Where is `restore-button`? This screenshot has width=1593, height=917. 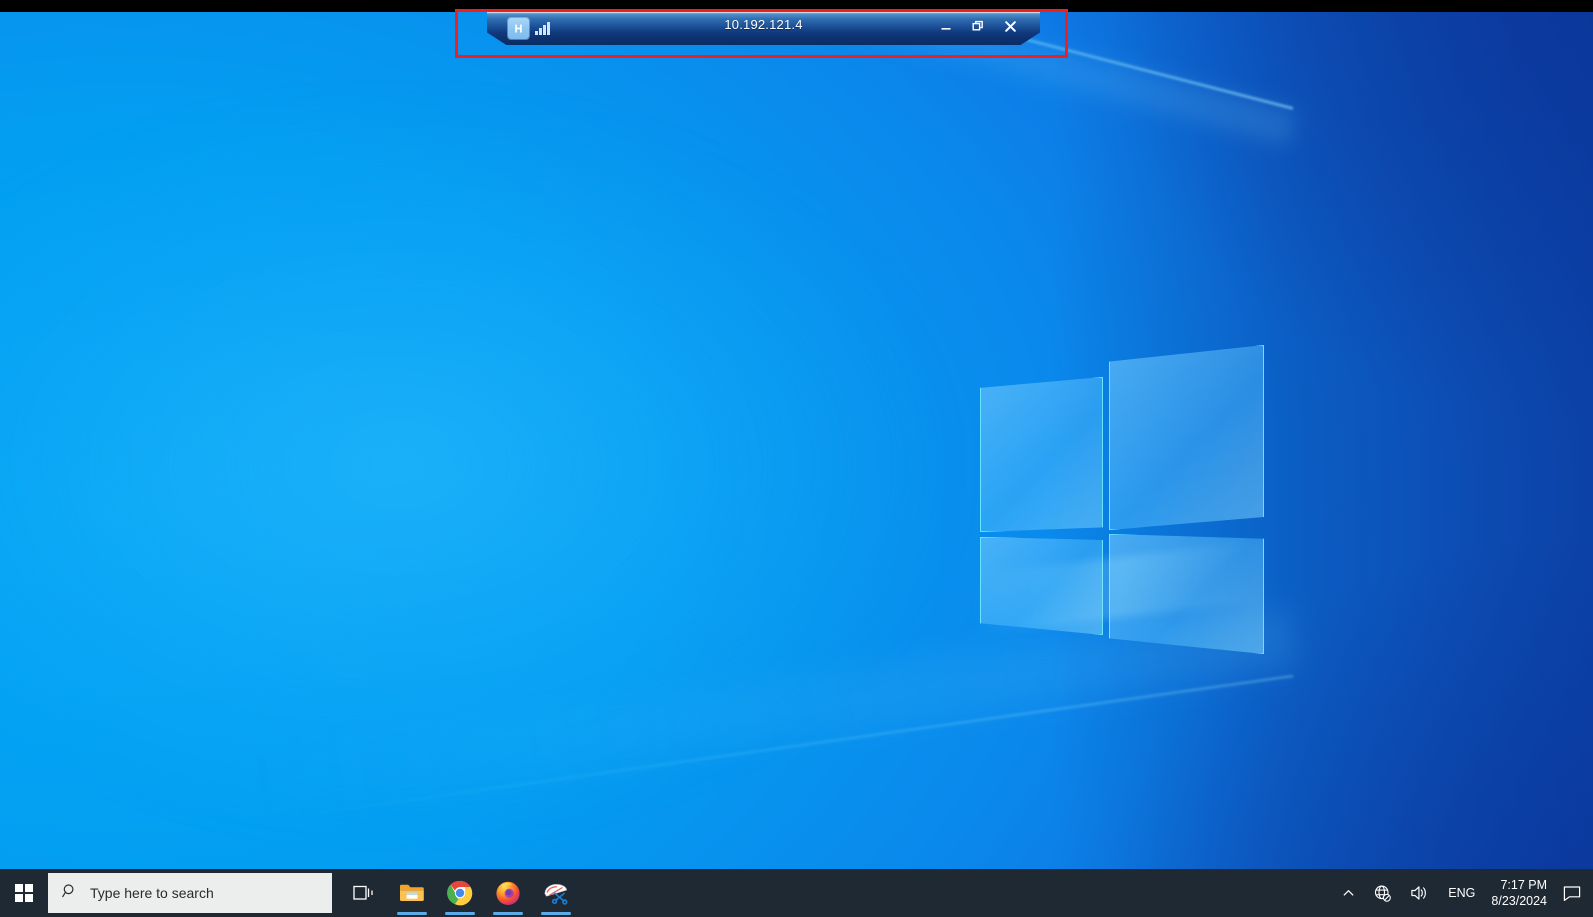 restore-button is located at coordinates (978, 26).